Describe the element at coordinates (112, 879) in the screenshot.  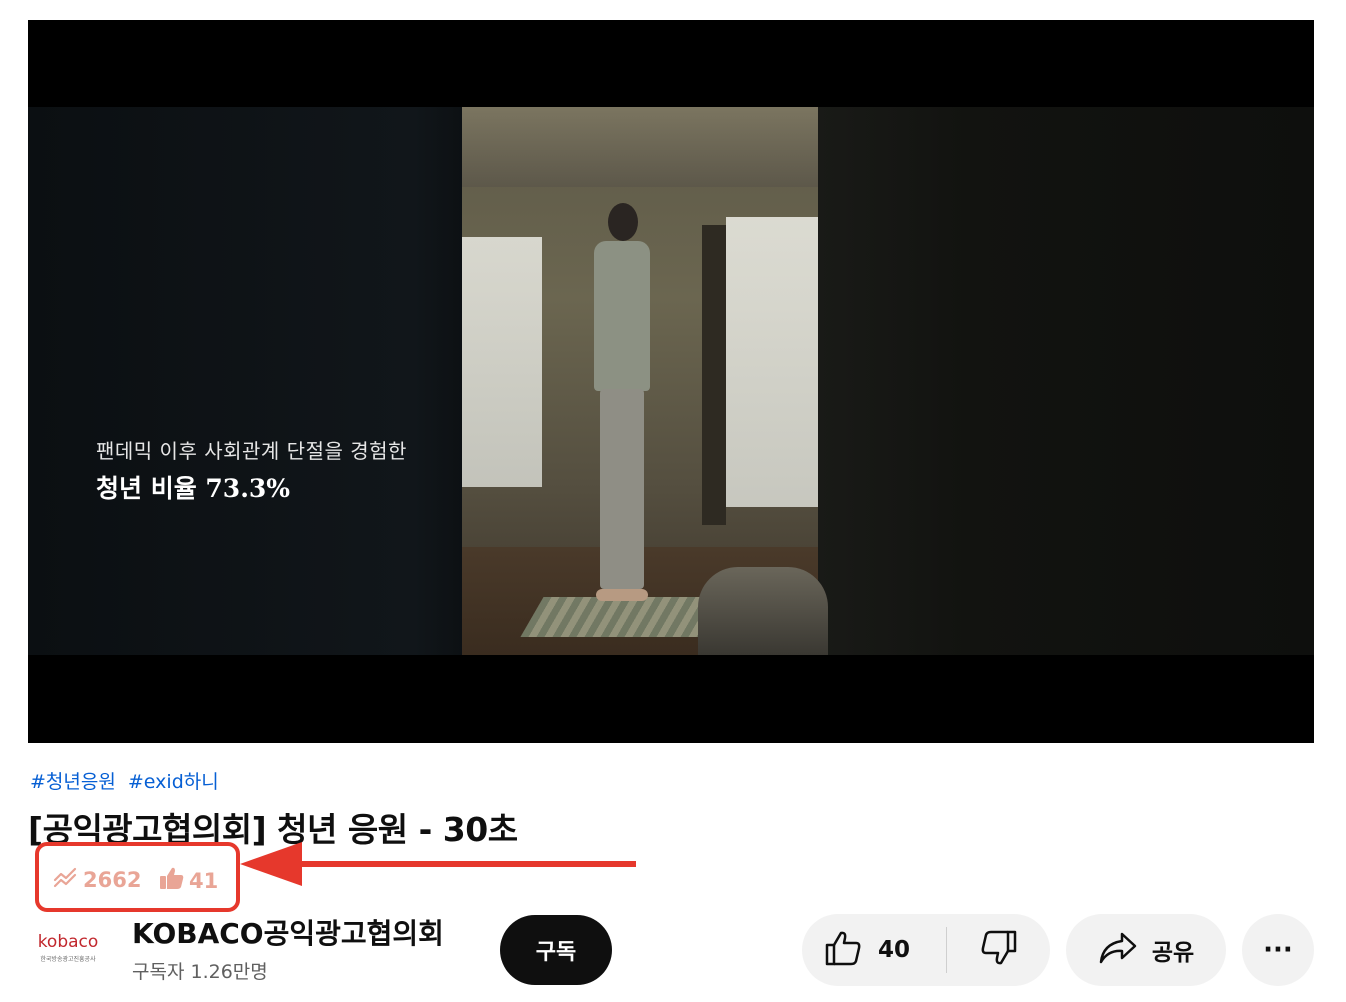
I see `views-count: 2662` at that location.